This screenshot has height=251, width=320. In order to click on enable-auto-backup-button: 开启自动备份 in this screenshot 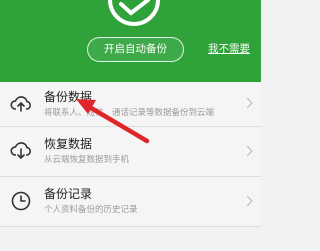, I will do `click(135, 49)`.